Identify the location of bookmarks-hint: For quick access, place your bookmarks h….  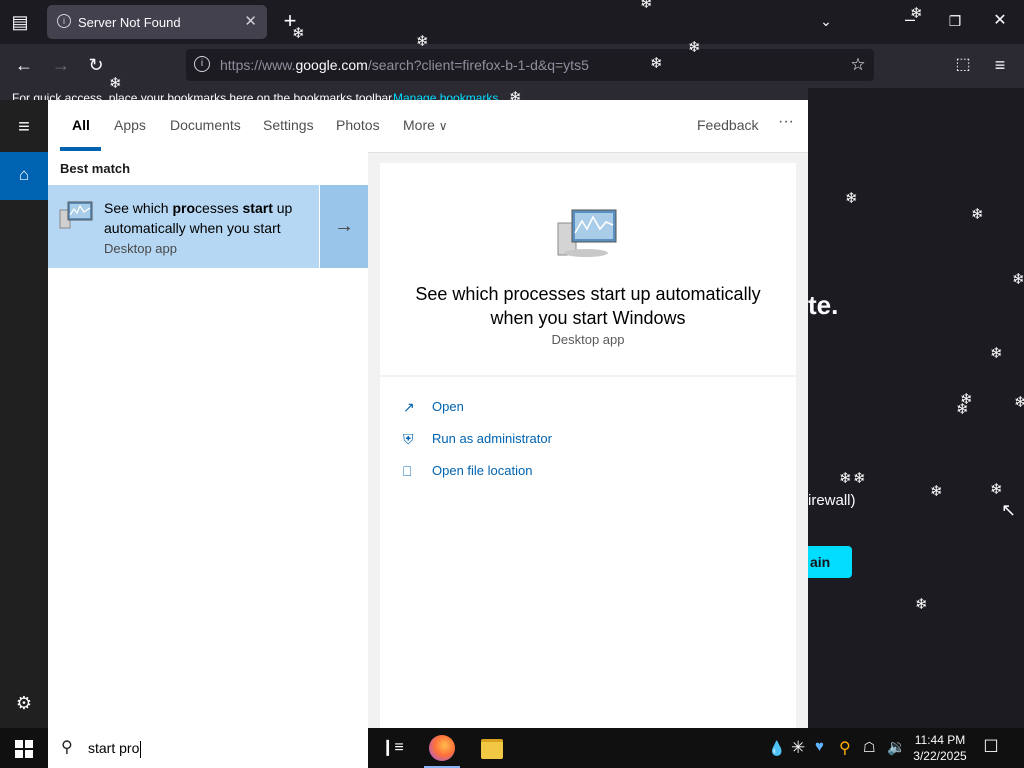
(203, 95).